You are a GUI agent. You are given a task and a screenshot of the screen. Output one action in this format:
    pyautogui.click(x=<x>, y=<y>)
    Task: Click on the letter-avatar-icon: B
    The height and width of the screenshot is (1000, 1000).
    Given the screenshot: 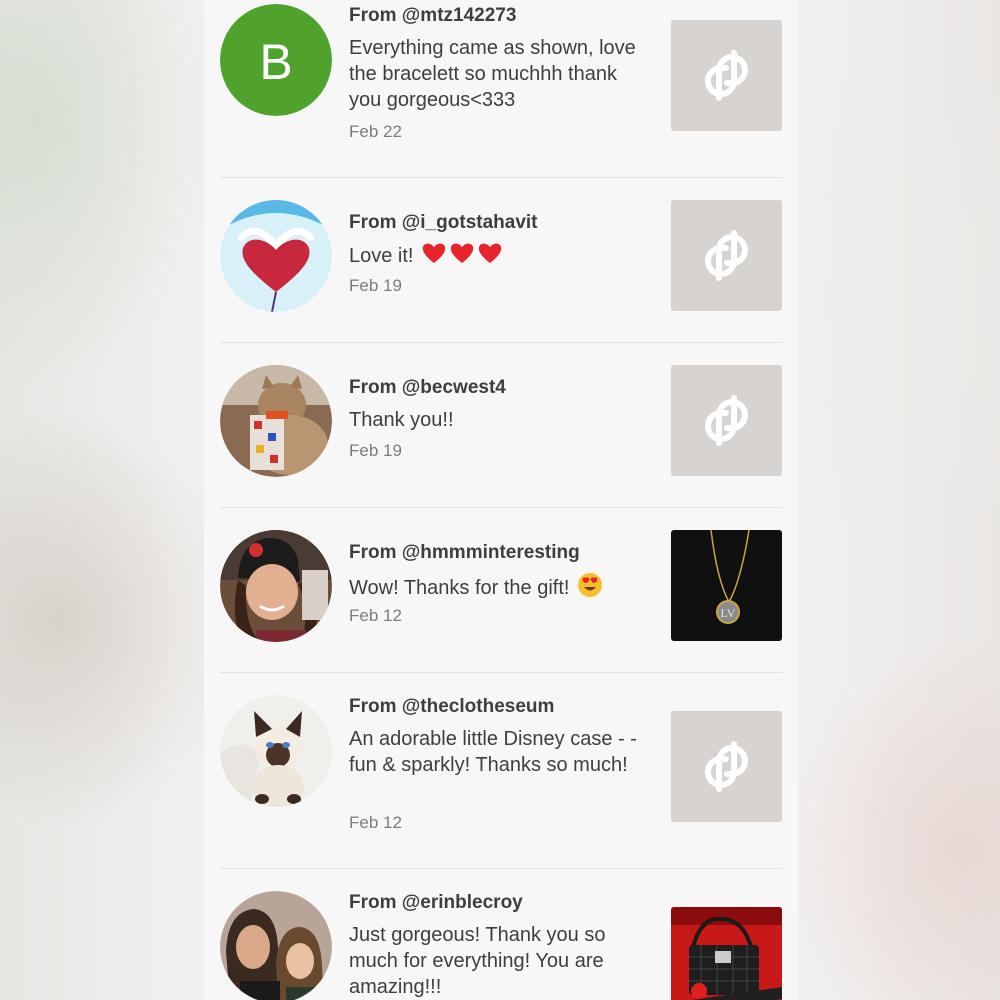 What is the action you would take?
    pyautogui.click(x=276, y=60)
    